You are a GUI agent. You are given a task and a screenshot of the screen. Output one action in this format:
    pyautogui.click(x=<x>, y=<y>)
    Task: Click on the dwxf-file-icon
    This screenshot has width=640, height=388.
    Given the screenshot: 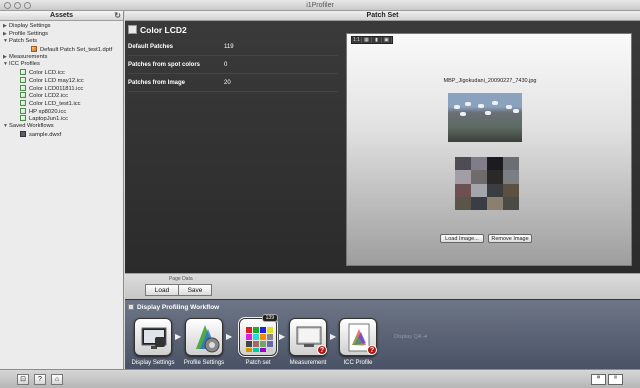 What is the action you would take?
    pyautogui.click(x=23, y=133)
    